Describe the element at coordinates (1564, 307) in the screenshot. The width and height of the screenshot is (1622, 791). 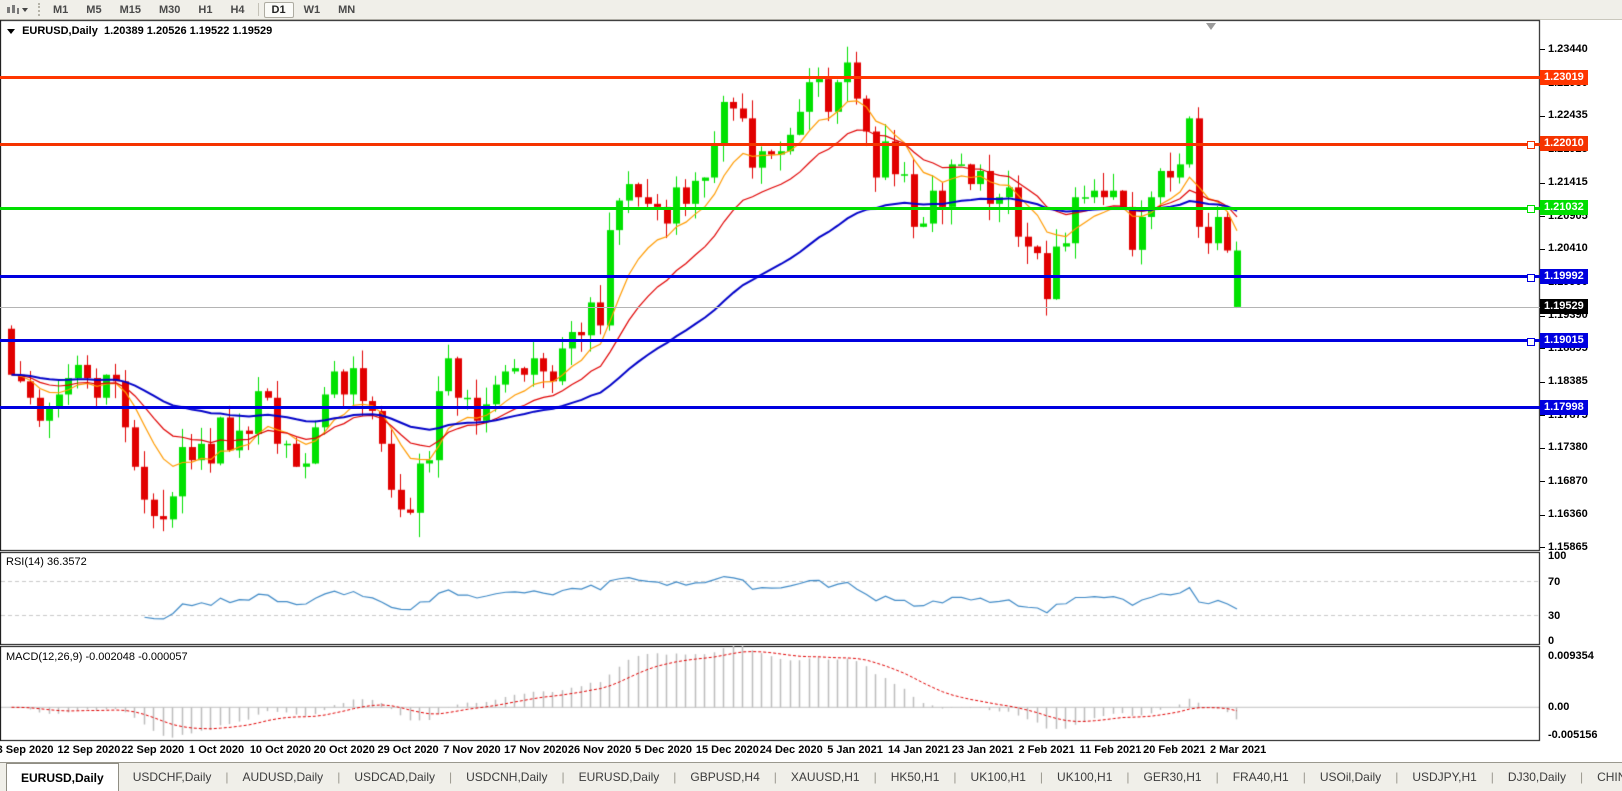
I see `current-price-label: 1.19529` at that location.